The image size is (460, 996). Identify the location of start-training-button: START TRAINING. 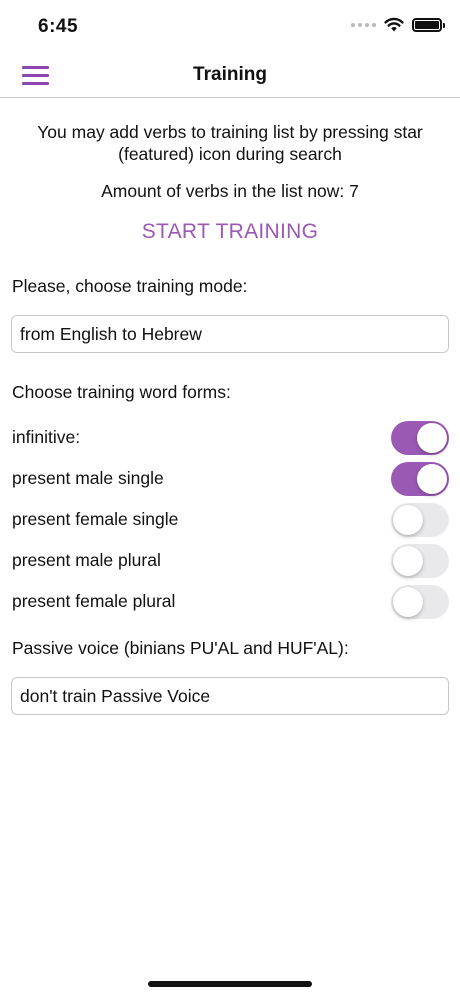
(230, 232).